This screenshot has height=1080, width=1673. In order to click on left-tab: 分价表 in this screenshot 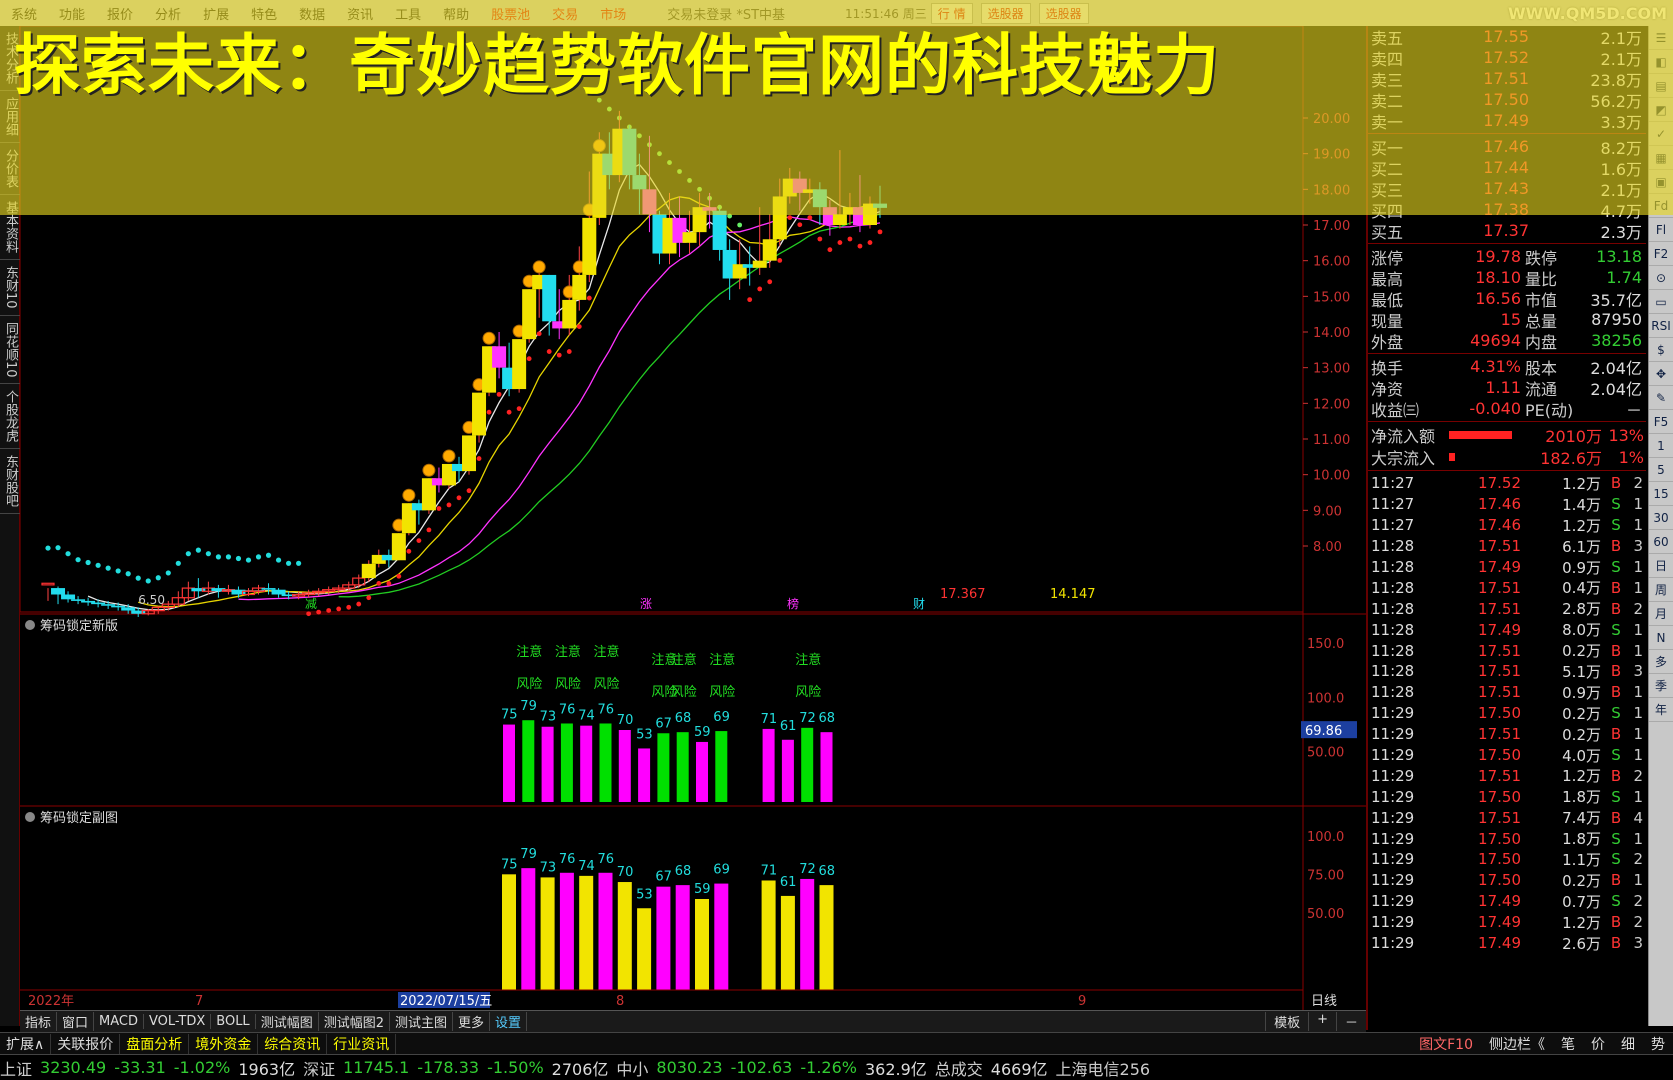, I will do `click(10, 169)`.